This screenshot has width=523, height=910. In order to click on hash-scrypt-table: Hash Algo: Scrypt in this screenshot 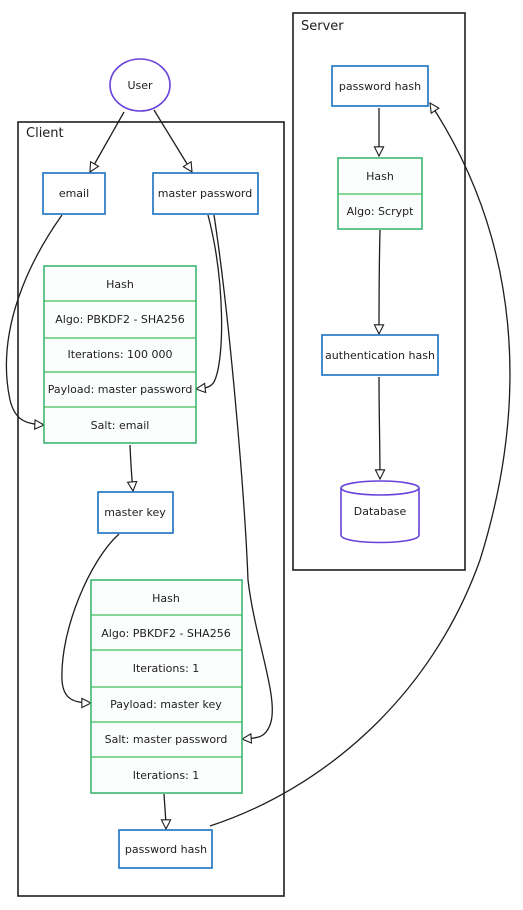, I will do `click(380, 193)`.